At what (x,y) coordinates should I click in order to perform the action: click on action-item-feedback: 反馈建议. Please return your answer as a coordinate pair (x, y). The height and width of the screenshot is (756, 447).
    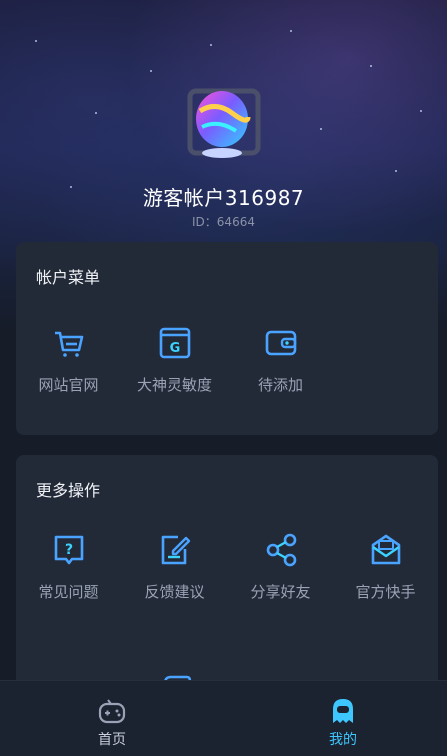
    Looking at the image, I should click on (174, 567).